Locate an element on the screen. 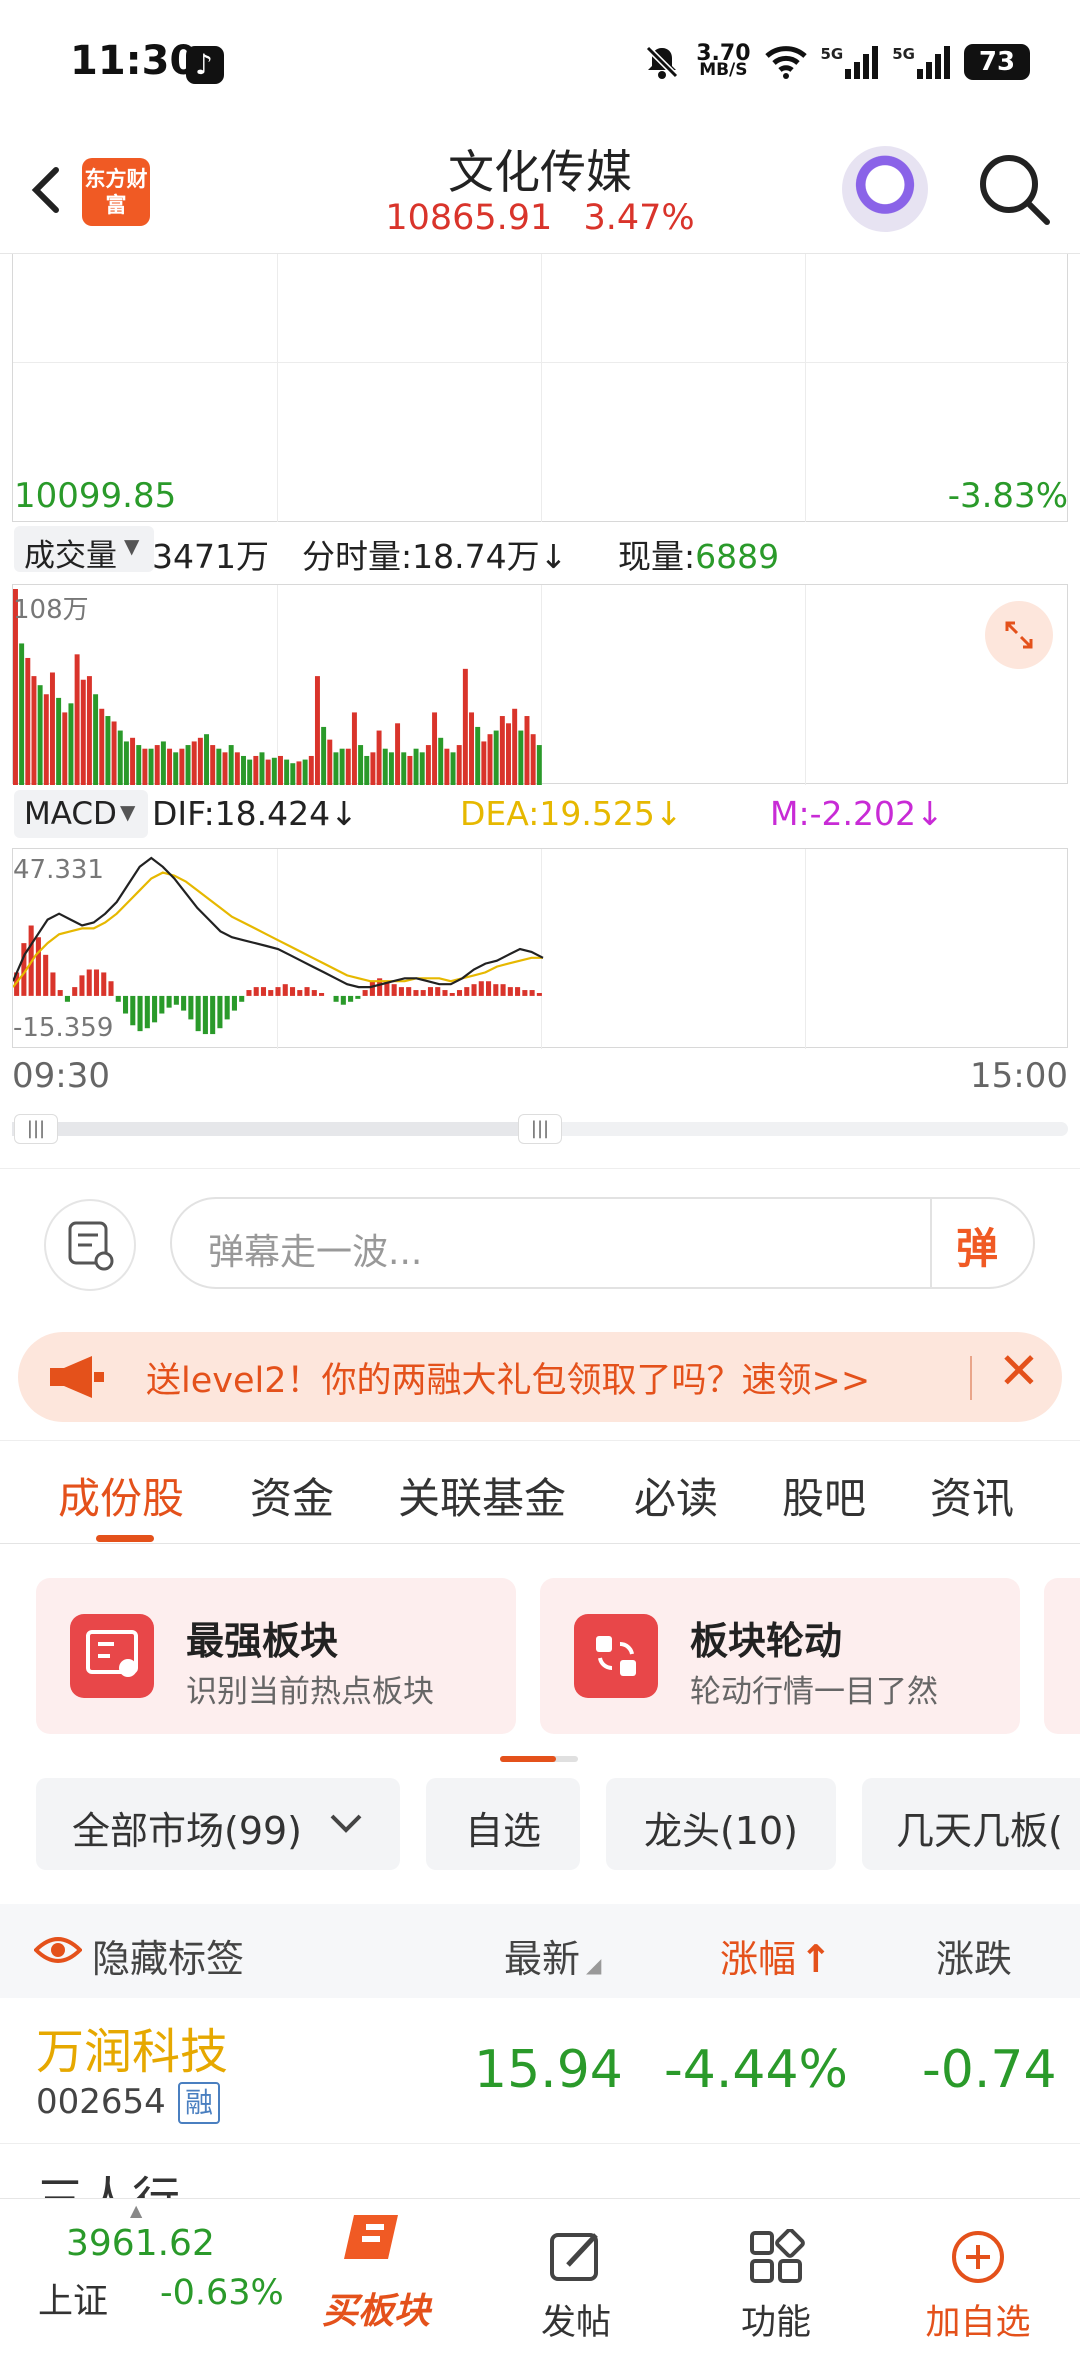  volume-current: 现量:6889 is located at coordinates (698, 554).